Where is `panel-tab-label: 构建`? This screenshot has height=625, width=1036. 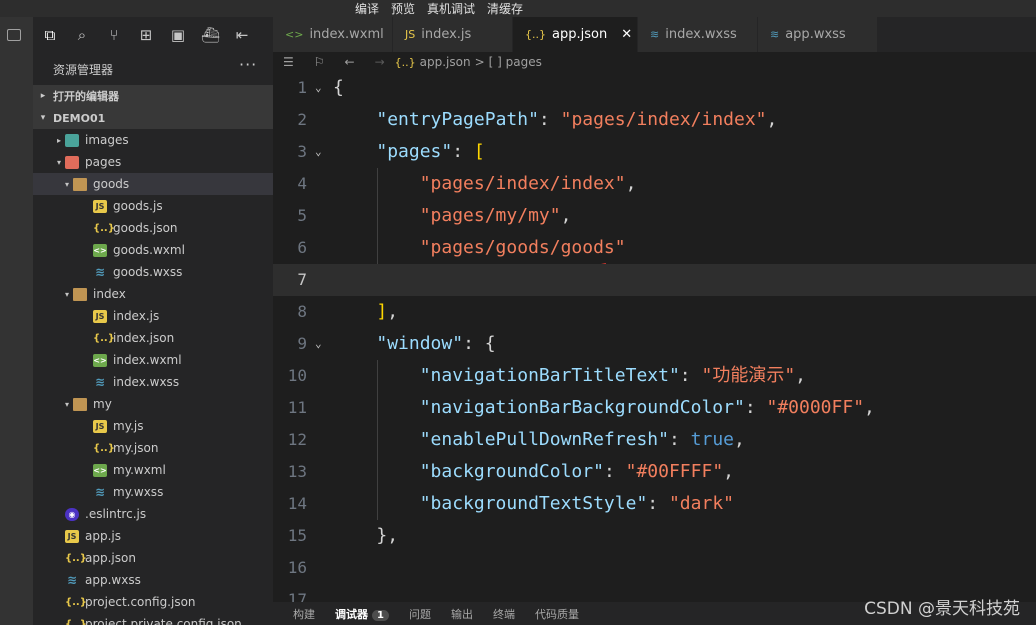 panel-tab-label: 构建 is located at coordinates (304, 614).